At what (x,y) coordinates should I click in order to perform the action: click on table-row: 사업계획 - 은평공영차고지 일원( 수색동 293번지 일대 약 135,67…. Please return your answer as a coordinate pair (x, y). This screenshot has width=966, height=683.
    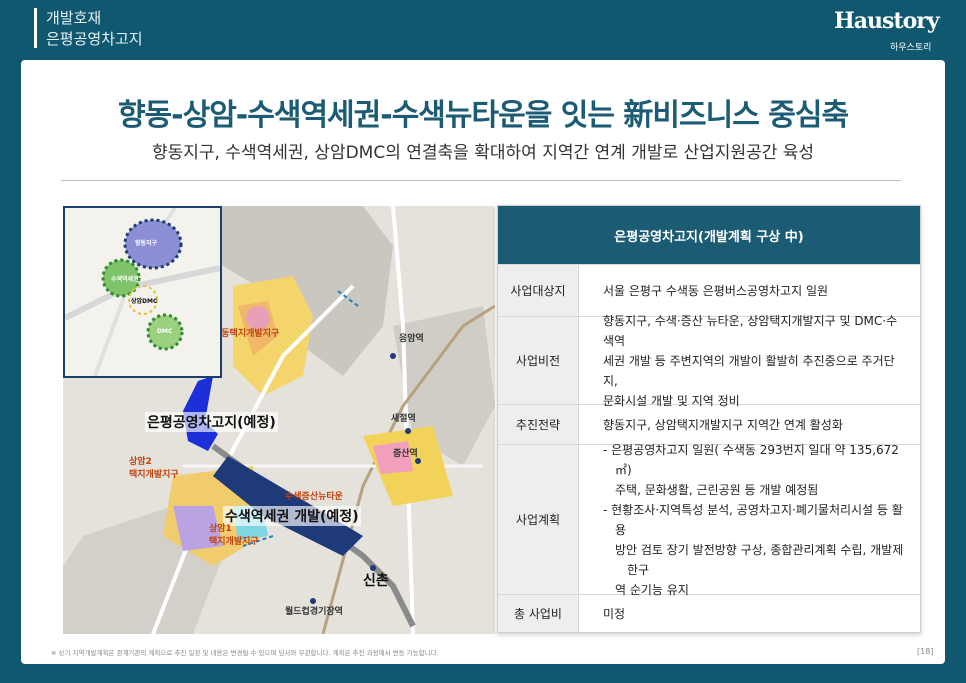
    Looking at the image, I should click on (709, 520).